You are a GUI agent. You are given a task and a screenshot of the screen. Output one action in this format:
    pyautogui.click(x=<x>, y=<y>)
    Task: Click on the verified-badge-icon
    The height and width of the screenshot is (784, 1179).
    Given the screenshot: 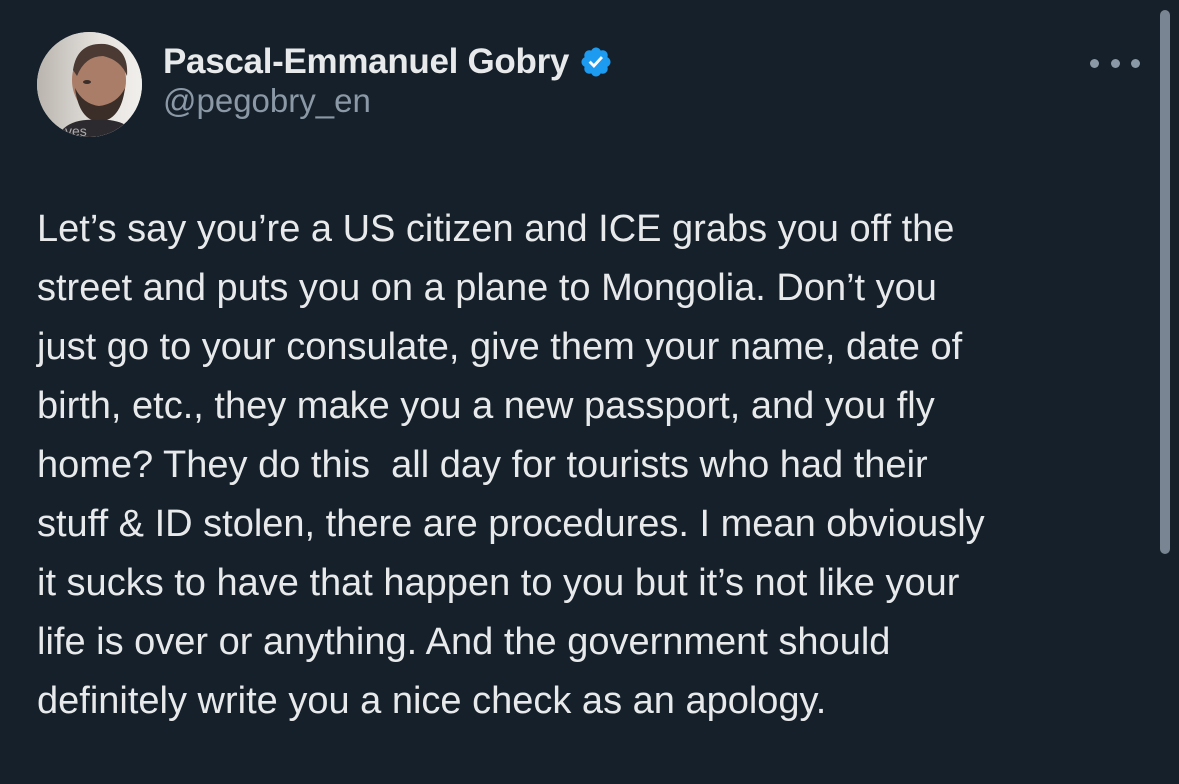 What is the action you would take?
    pyautogui.click(x=596, y=62)
    